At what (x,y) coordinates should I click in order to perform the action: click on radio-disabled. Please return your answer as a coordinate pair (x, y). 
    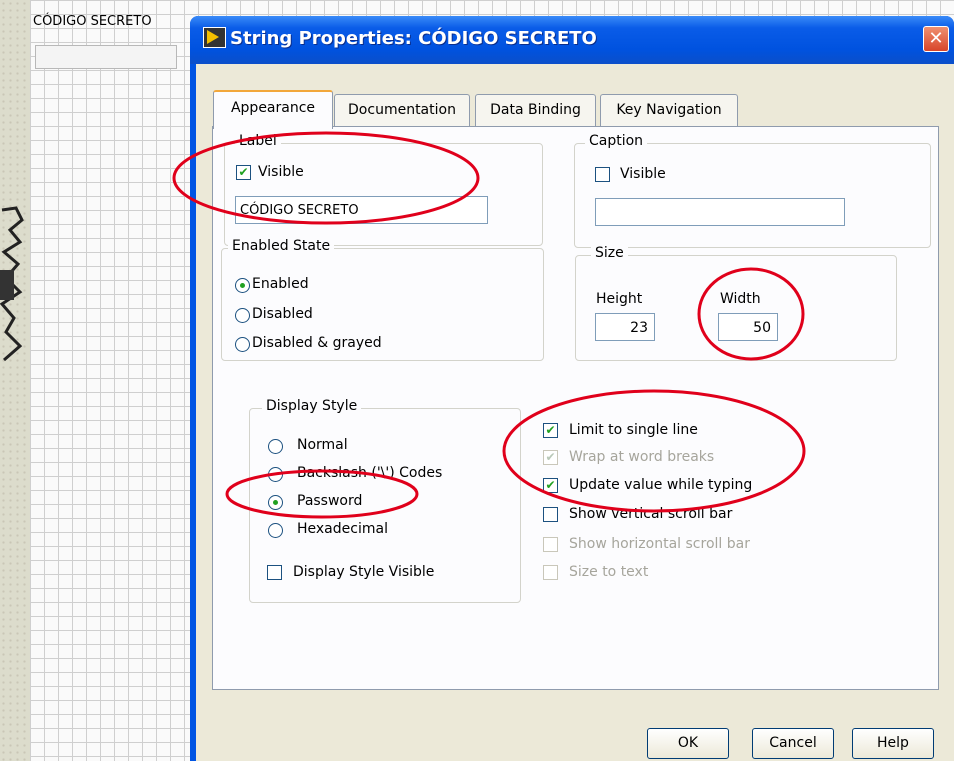
    Looking at the image, I should click on (242, 315).